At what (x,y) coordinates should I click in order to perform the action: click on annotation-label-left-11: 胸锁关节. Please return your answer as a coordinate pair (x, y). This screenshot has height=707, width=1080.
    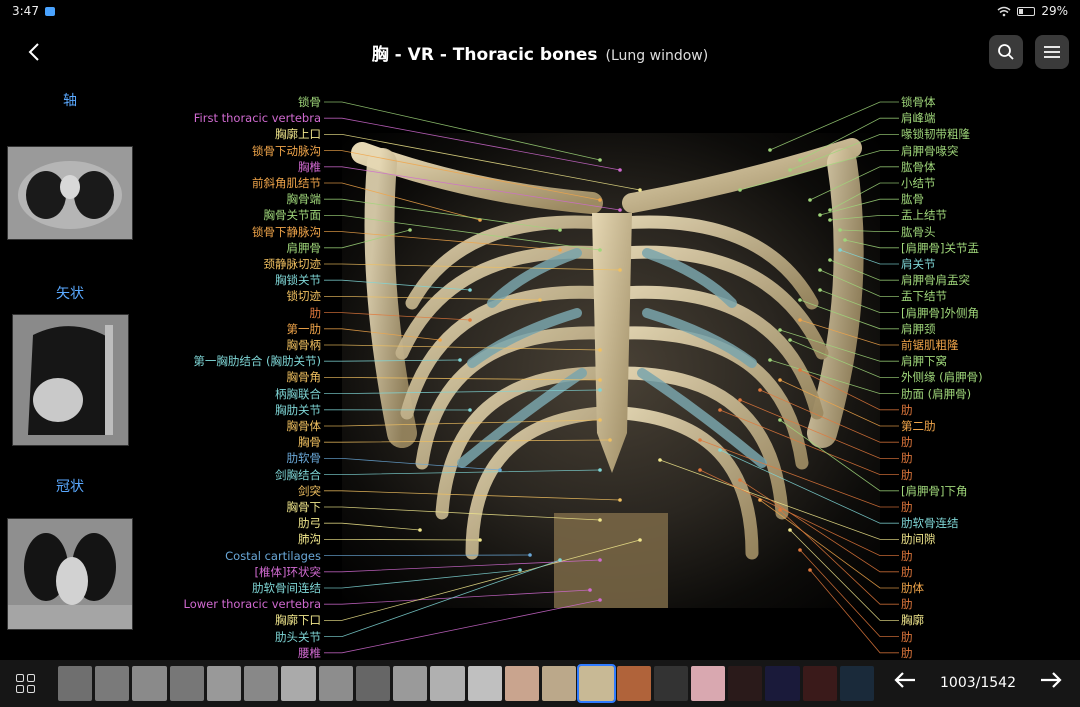
    Looking at the image, I should click on (298, 280).